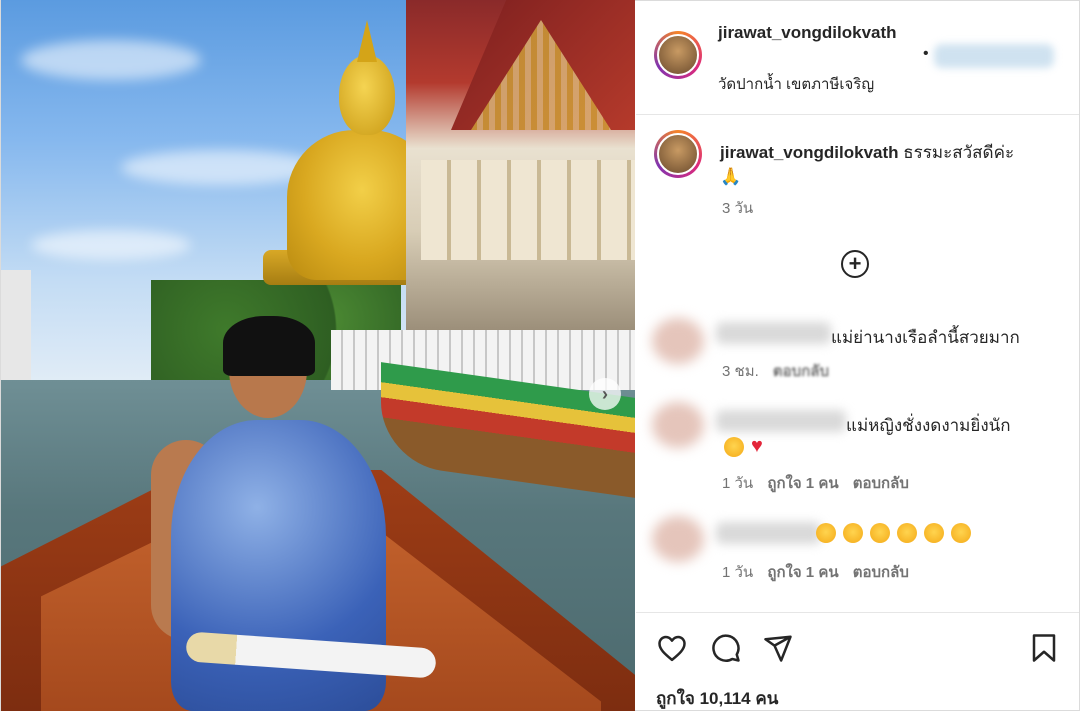 Image resolution: width=1080 pixels, height=712 pixels. Describe the element at coordinates (796, 84) in the screenshot. I see `post-location: วัดปากน้ำ เขตภาษีเจริญ` at that location.